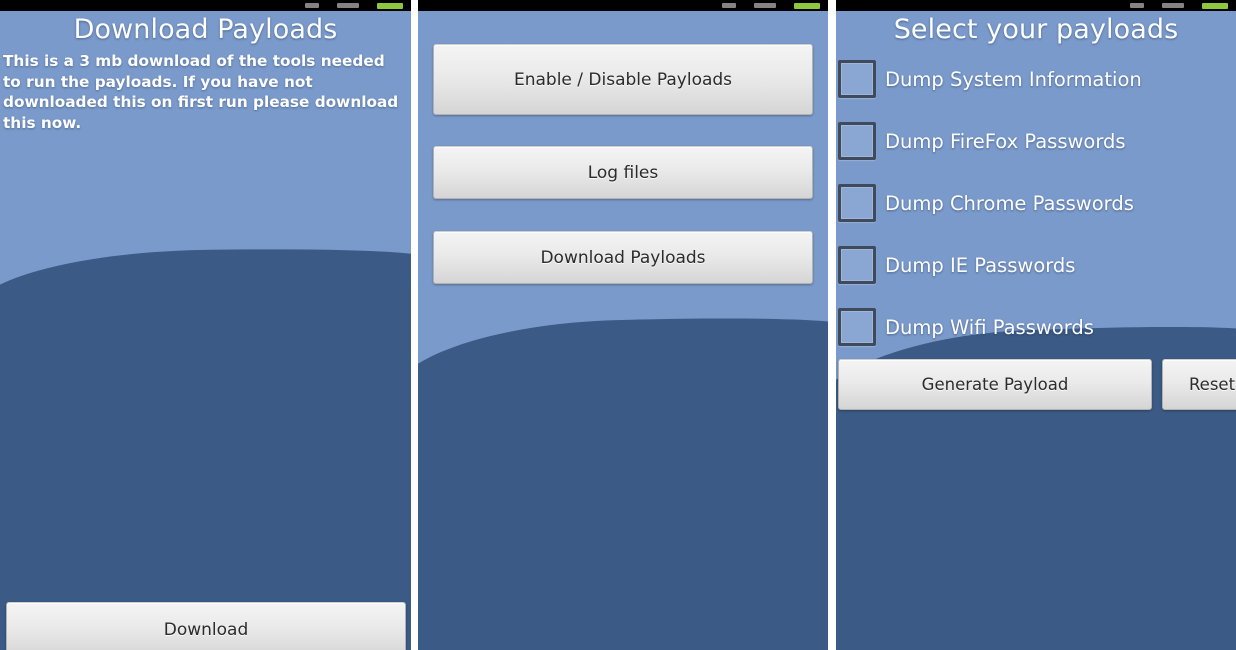 This screenshot has width=1236, height=650. What do you see at coordinates (1013, 79) in the screenshot?
I see `checkbox-label: Dump System Information` at bounding box center [1013, 79].